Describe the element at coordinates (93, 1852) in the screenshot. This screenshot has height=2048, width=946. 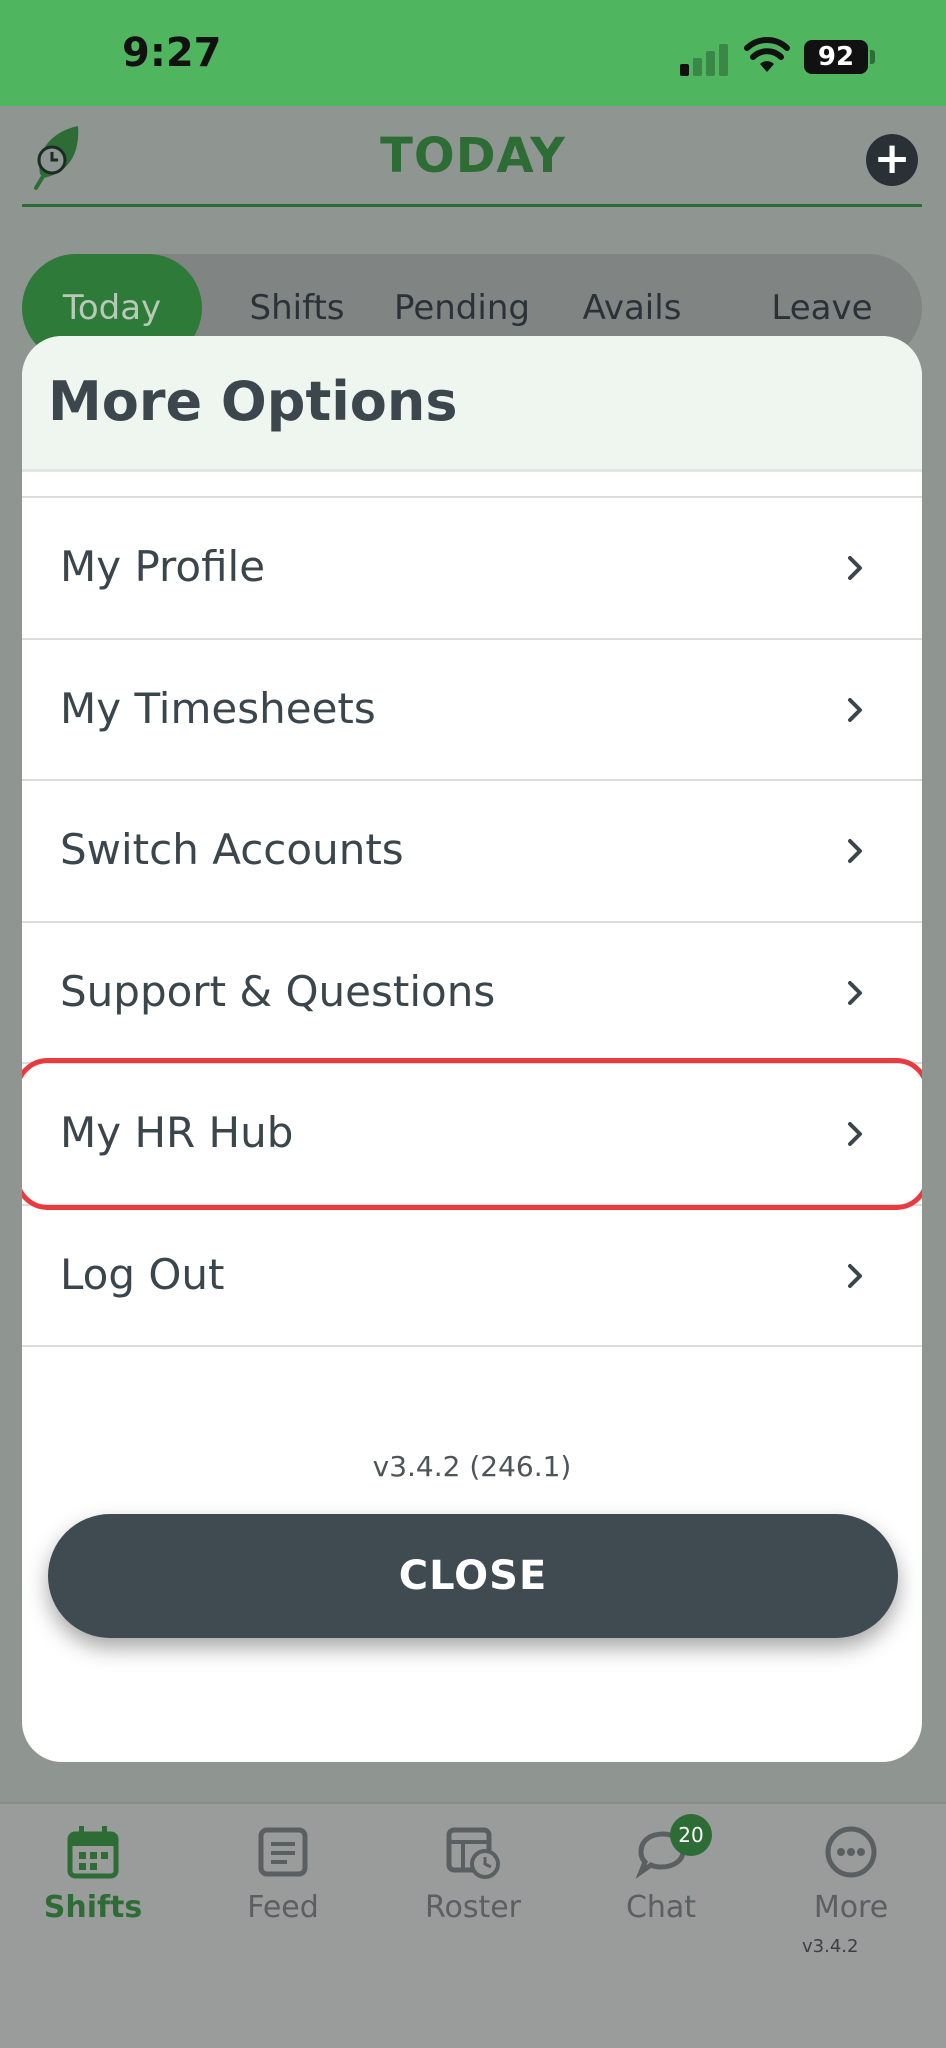
I see `calendar-icon` at that location.